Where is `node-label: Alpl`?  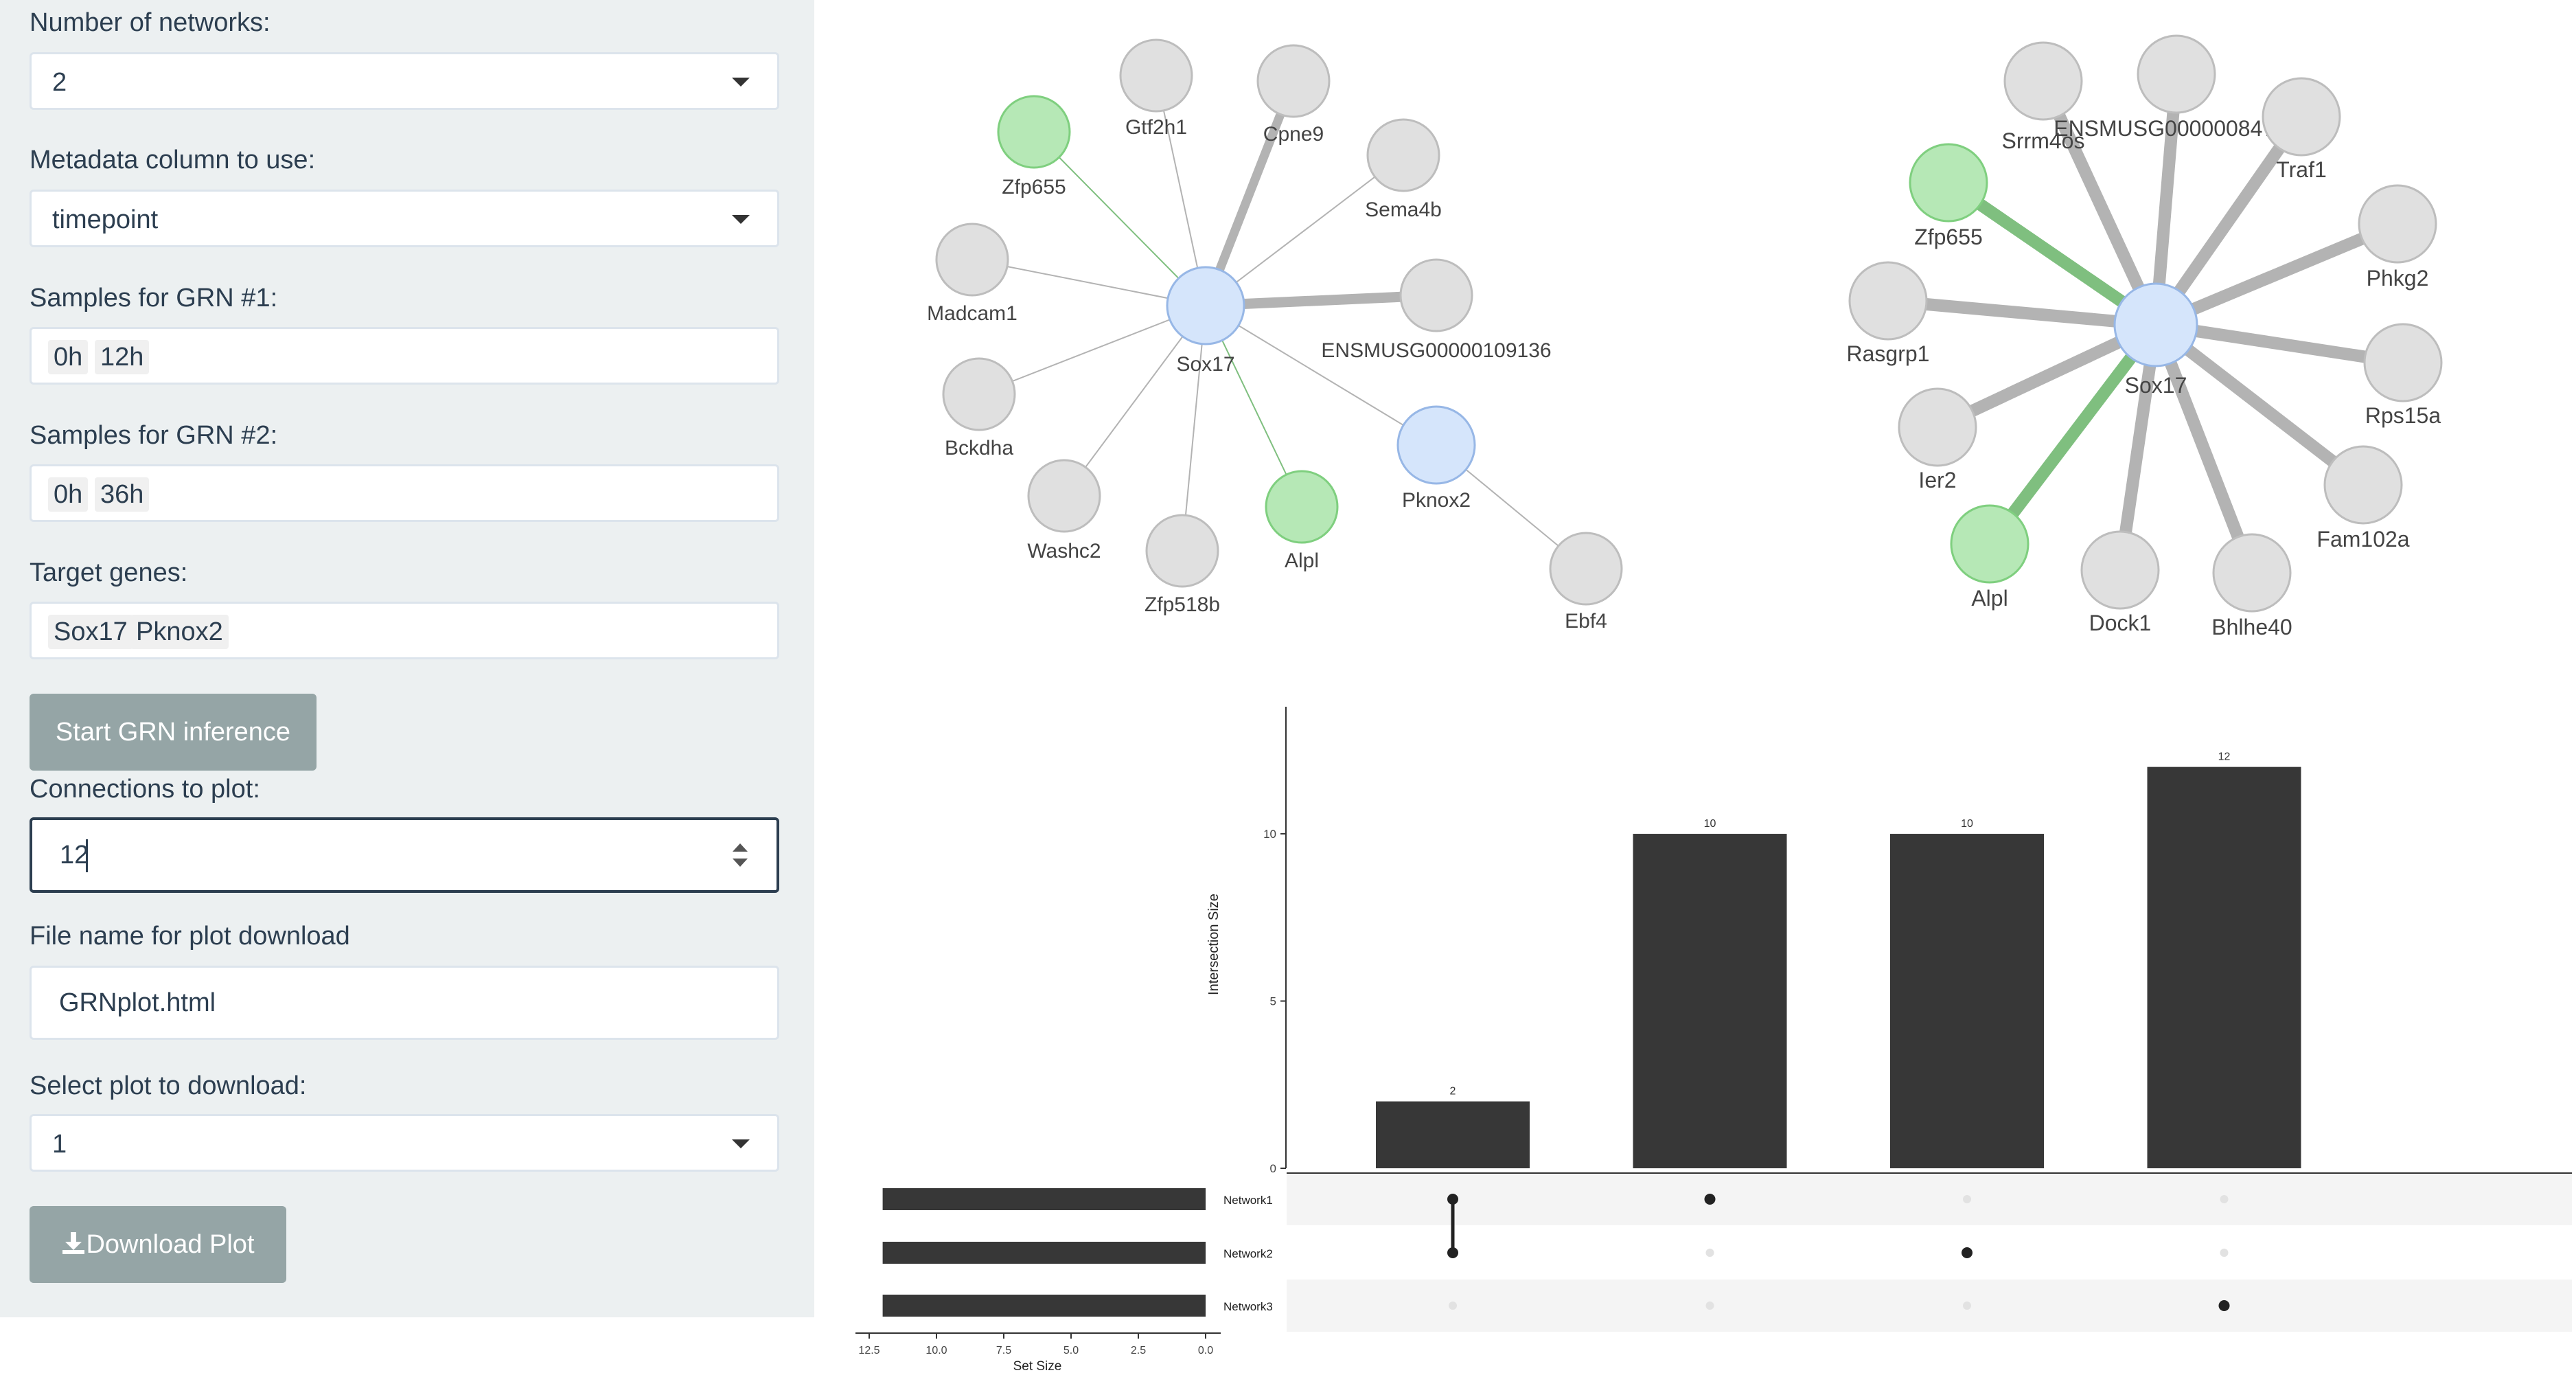
node-label: Alpl is located at coordinates (1302, 560).